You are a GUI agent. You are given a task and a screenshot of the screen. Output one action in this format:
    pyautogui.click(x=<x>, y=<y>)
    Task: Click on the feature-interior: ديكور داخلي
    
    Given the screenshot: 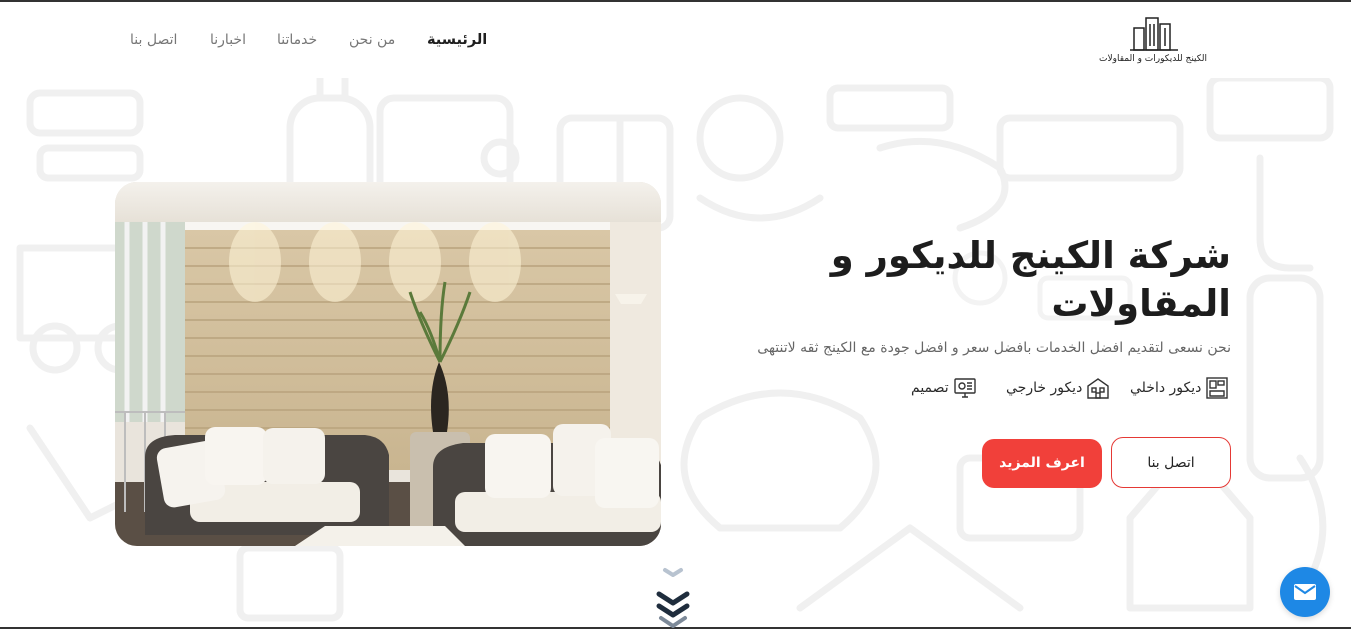 What is the action you would take?
    pyautogui.click(x=1179, y=388)
    